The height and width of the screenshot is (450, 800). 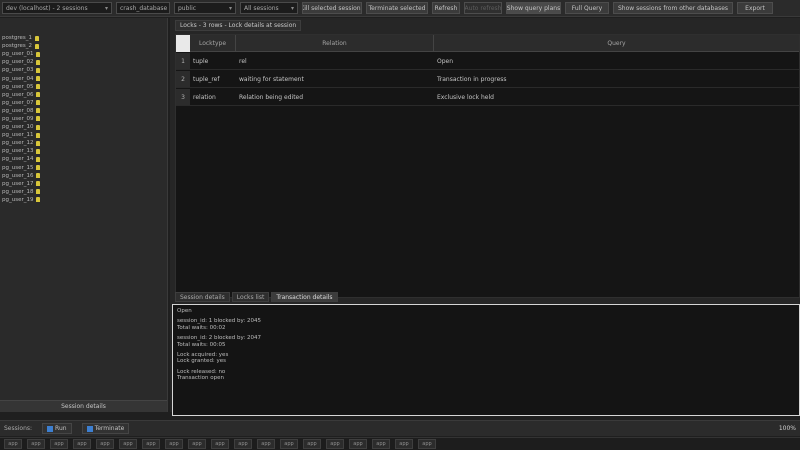 What do you see at coordinates (84, 111) in the screenshot?
I see `session-tree-item: pg_user_08` at bounding box center [84, 111].